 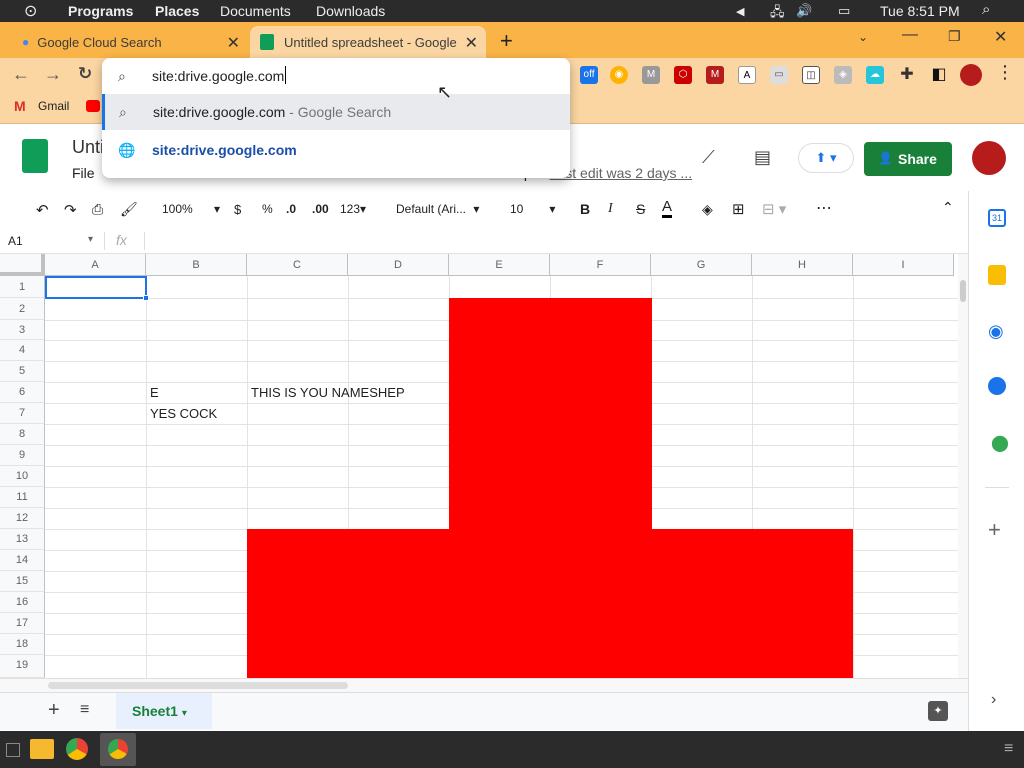 I want to click on extension-cast-icon: ▭, so click(x=779, y=75).